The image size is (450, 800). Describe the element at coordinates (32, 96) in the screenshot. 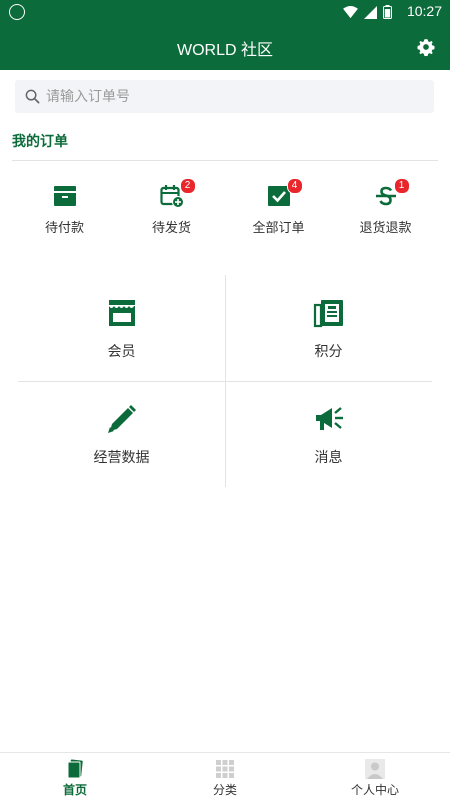

I see `search-icon` at that location.